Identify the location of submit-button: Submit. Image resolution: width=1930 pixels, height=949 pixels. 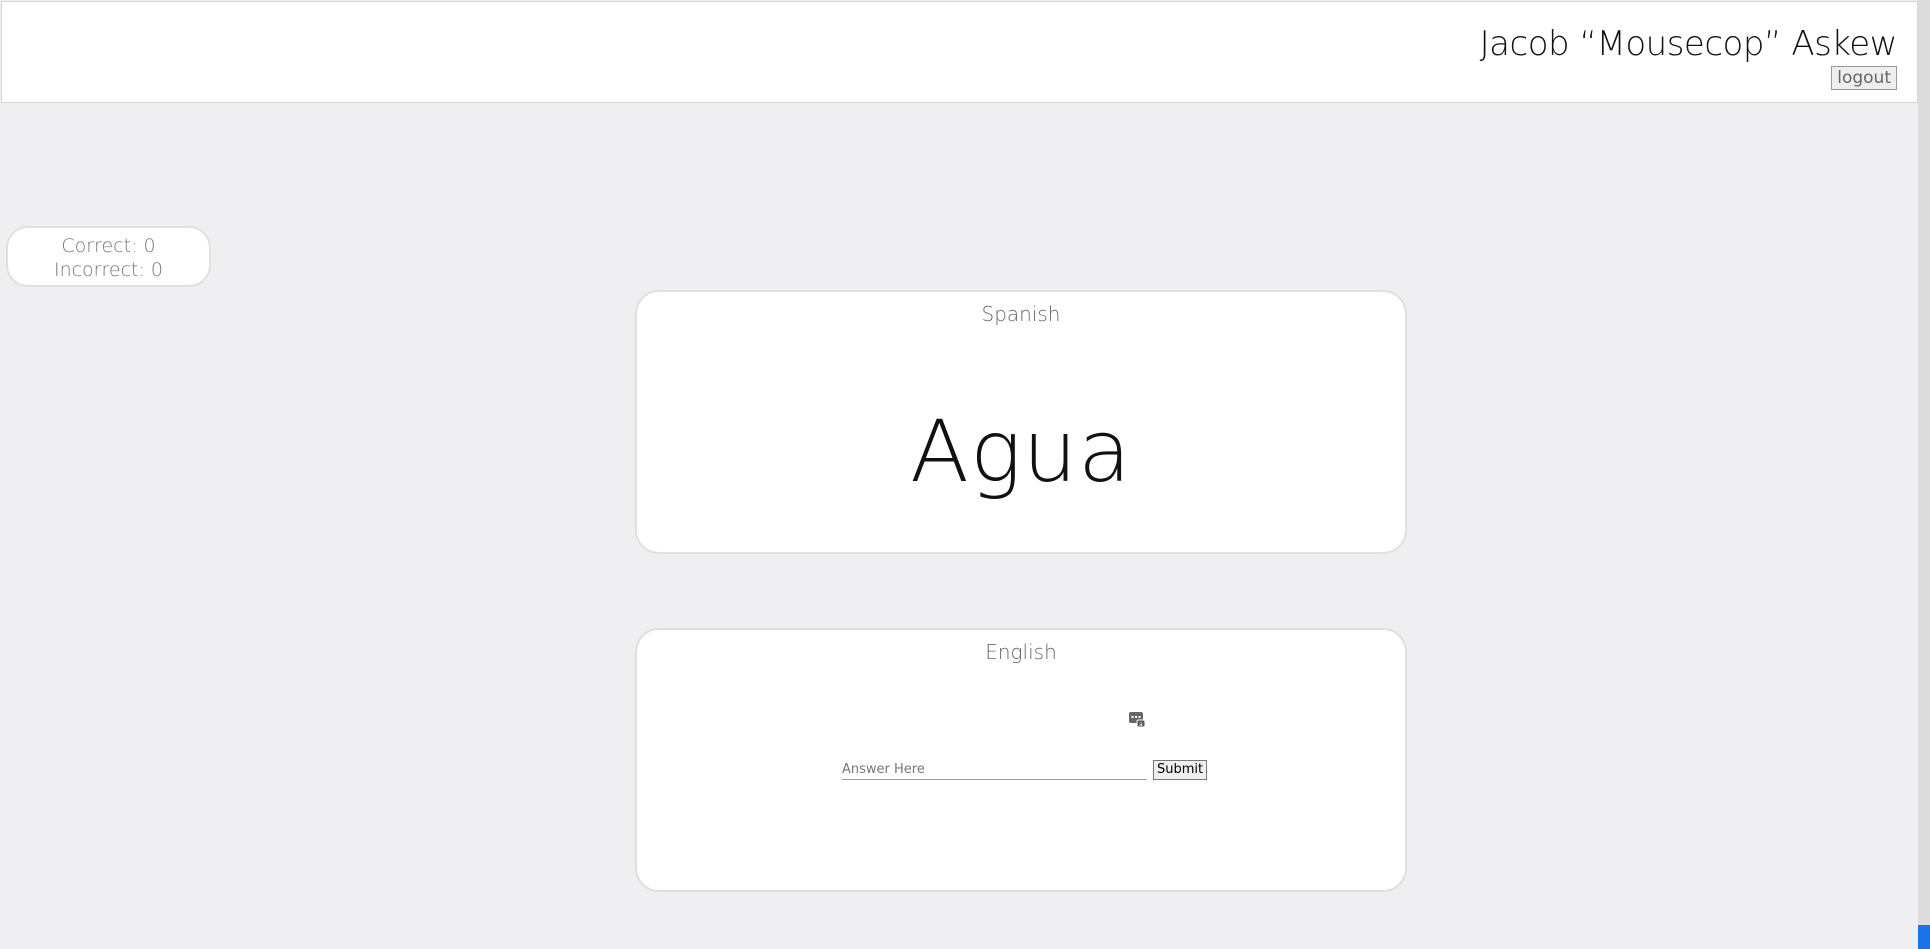
(1180, 770).